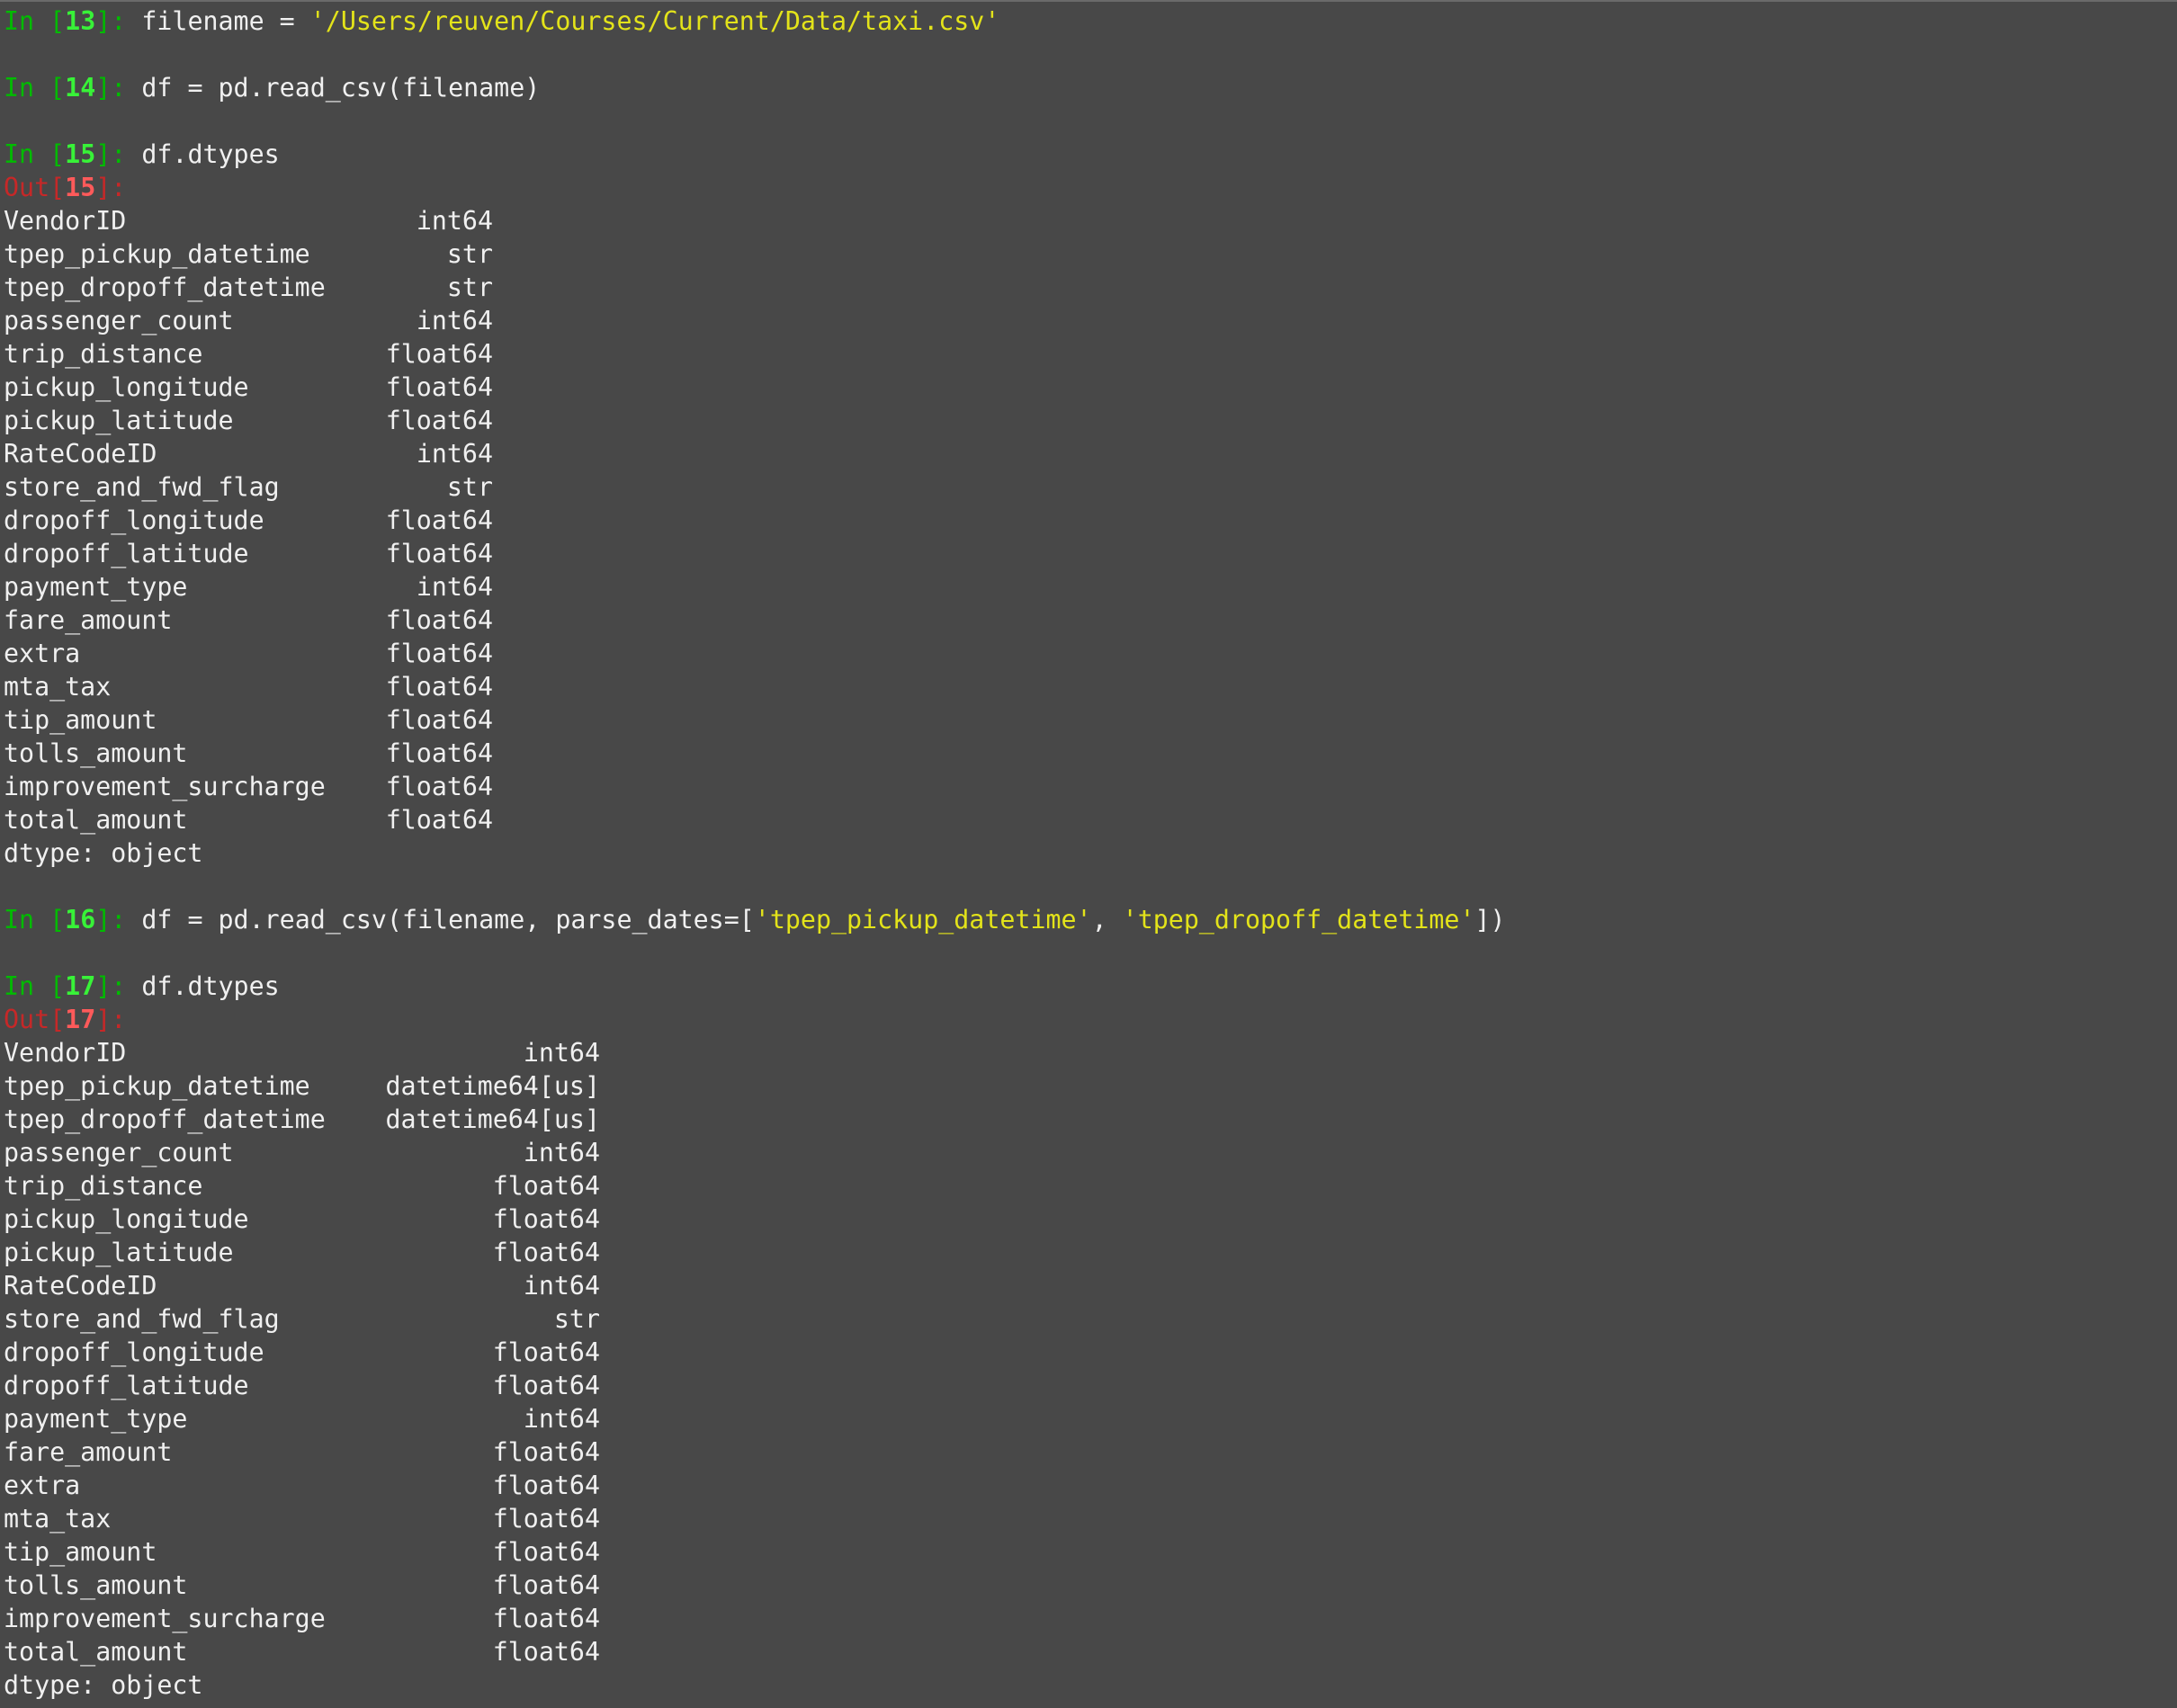 This screenshot has width=2177, height=1708. Describe the element at coordinates (165, 1618) in the screenshot. I see `column-name: improvement_surcharge` at that location.